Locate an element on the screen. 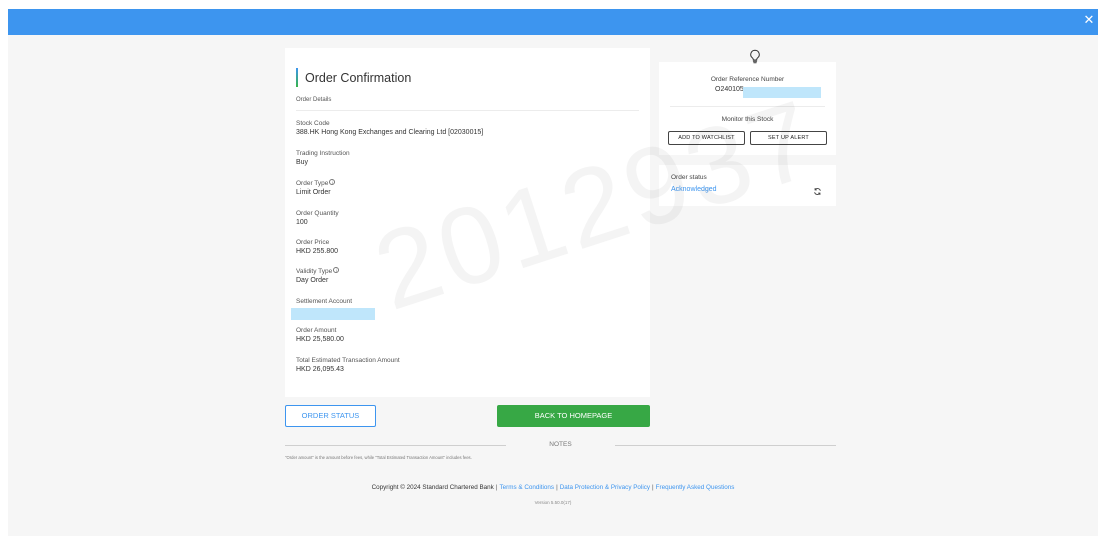 Image resolution: width=1106 pixels, height=536 pixels. order-status-label: Order status is located at coordinates (689, 177).